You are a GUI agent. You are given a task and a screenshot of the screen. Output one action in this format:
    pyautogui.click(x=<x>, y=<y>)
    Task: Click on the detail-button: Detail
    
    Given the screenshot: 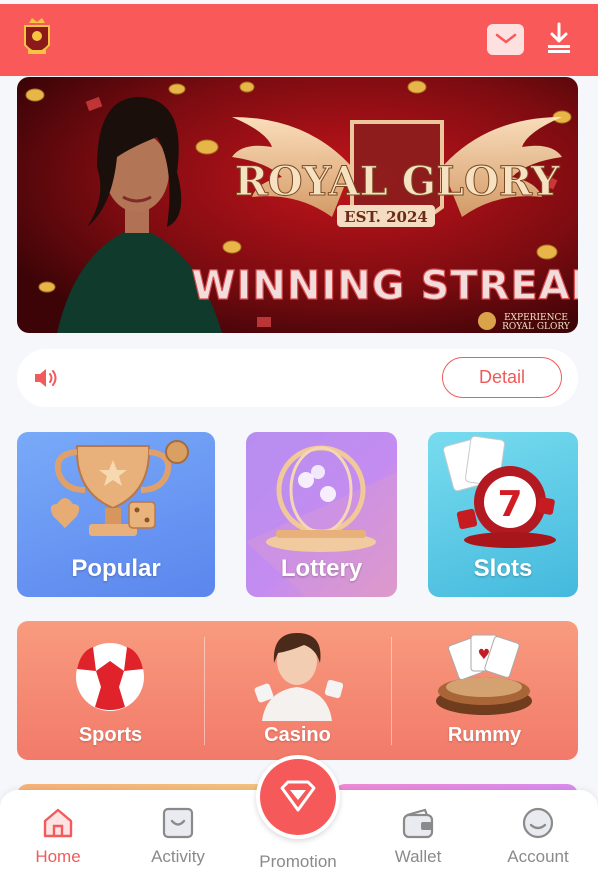 What is the action you would take?
    pyautogui.click(x=502, y=377)
    